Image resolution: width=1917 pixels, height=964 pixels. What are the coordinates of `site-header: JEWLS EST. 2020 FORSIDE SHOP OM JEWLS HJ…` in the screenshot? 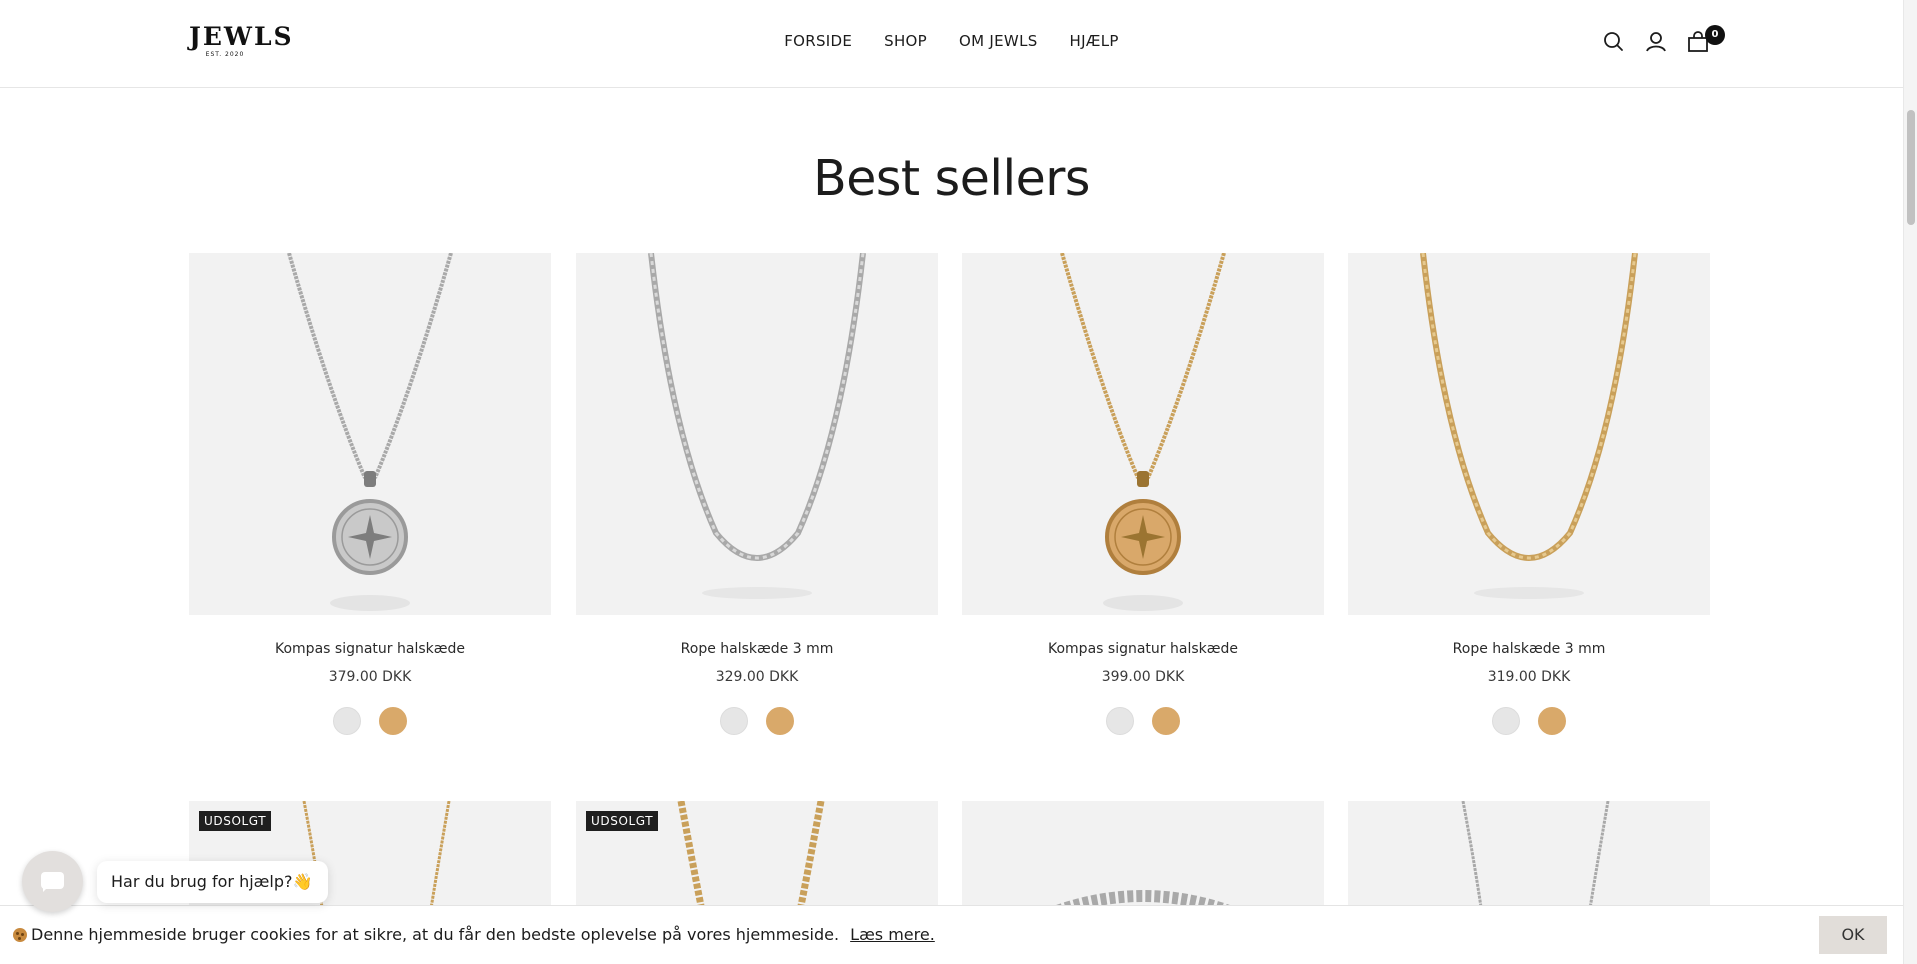 It's located at (951, 44).